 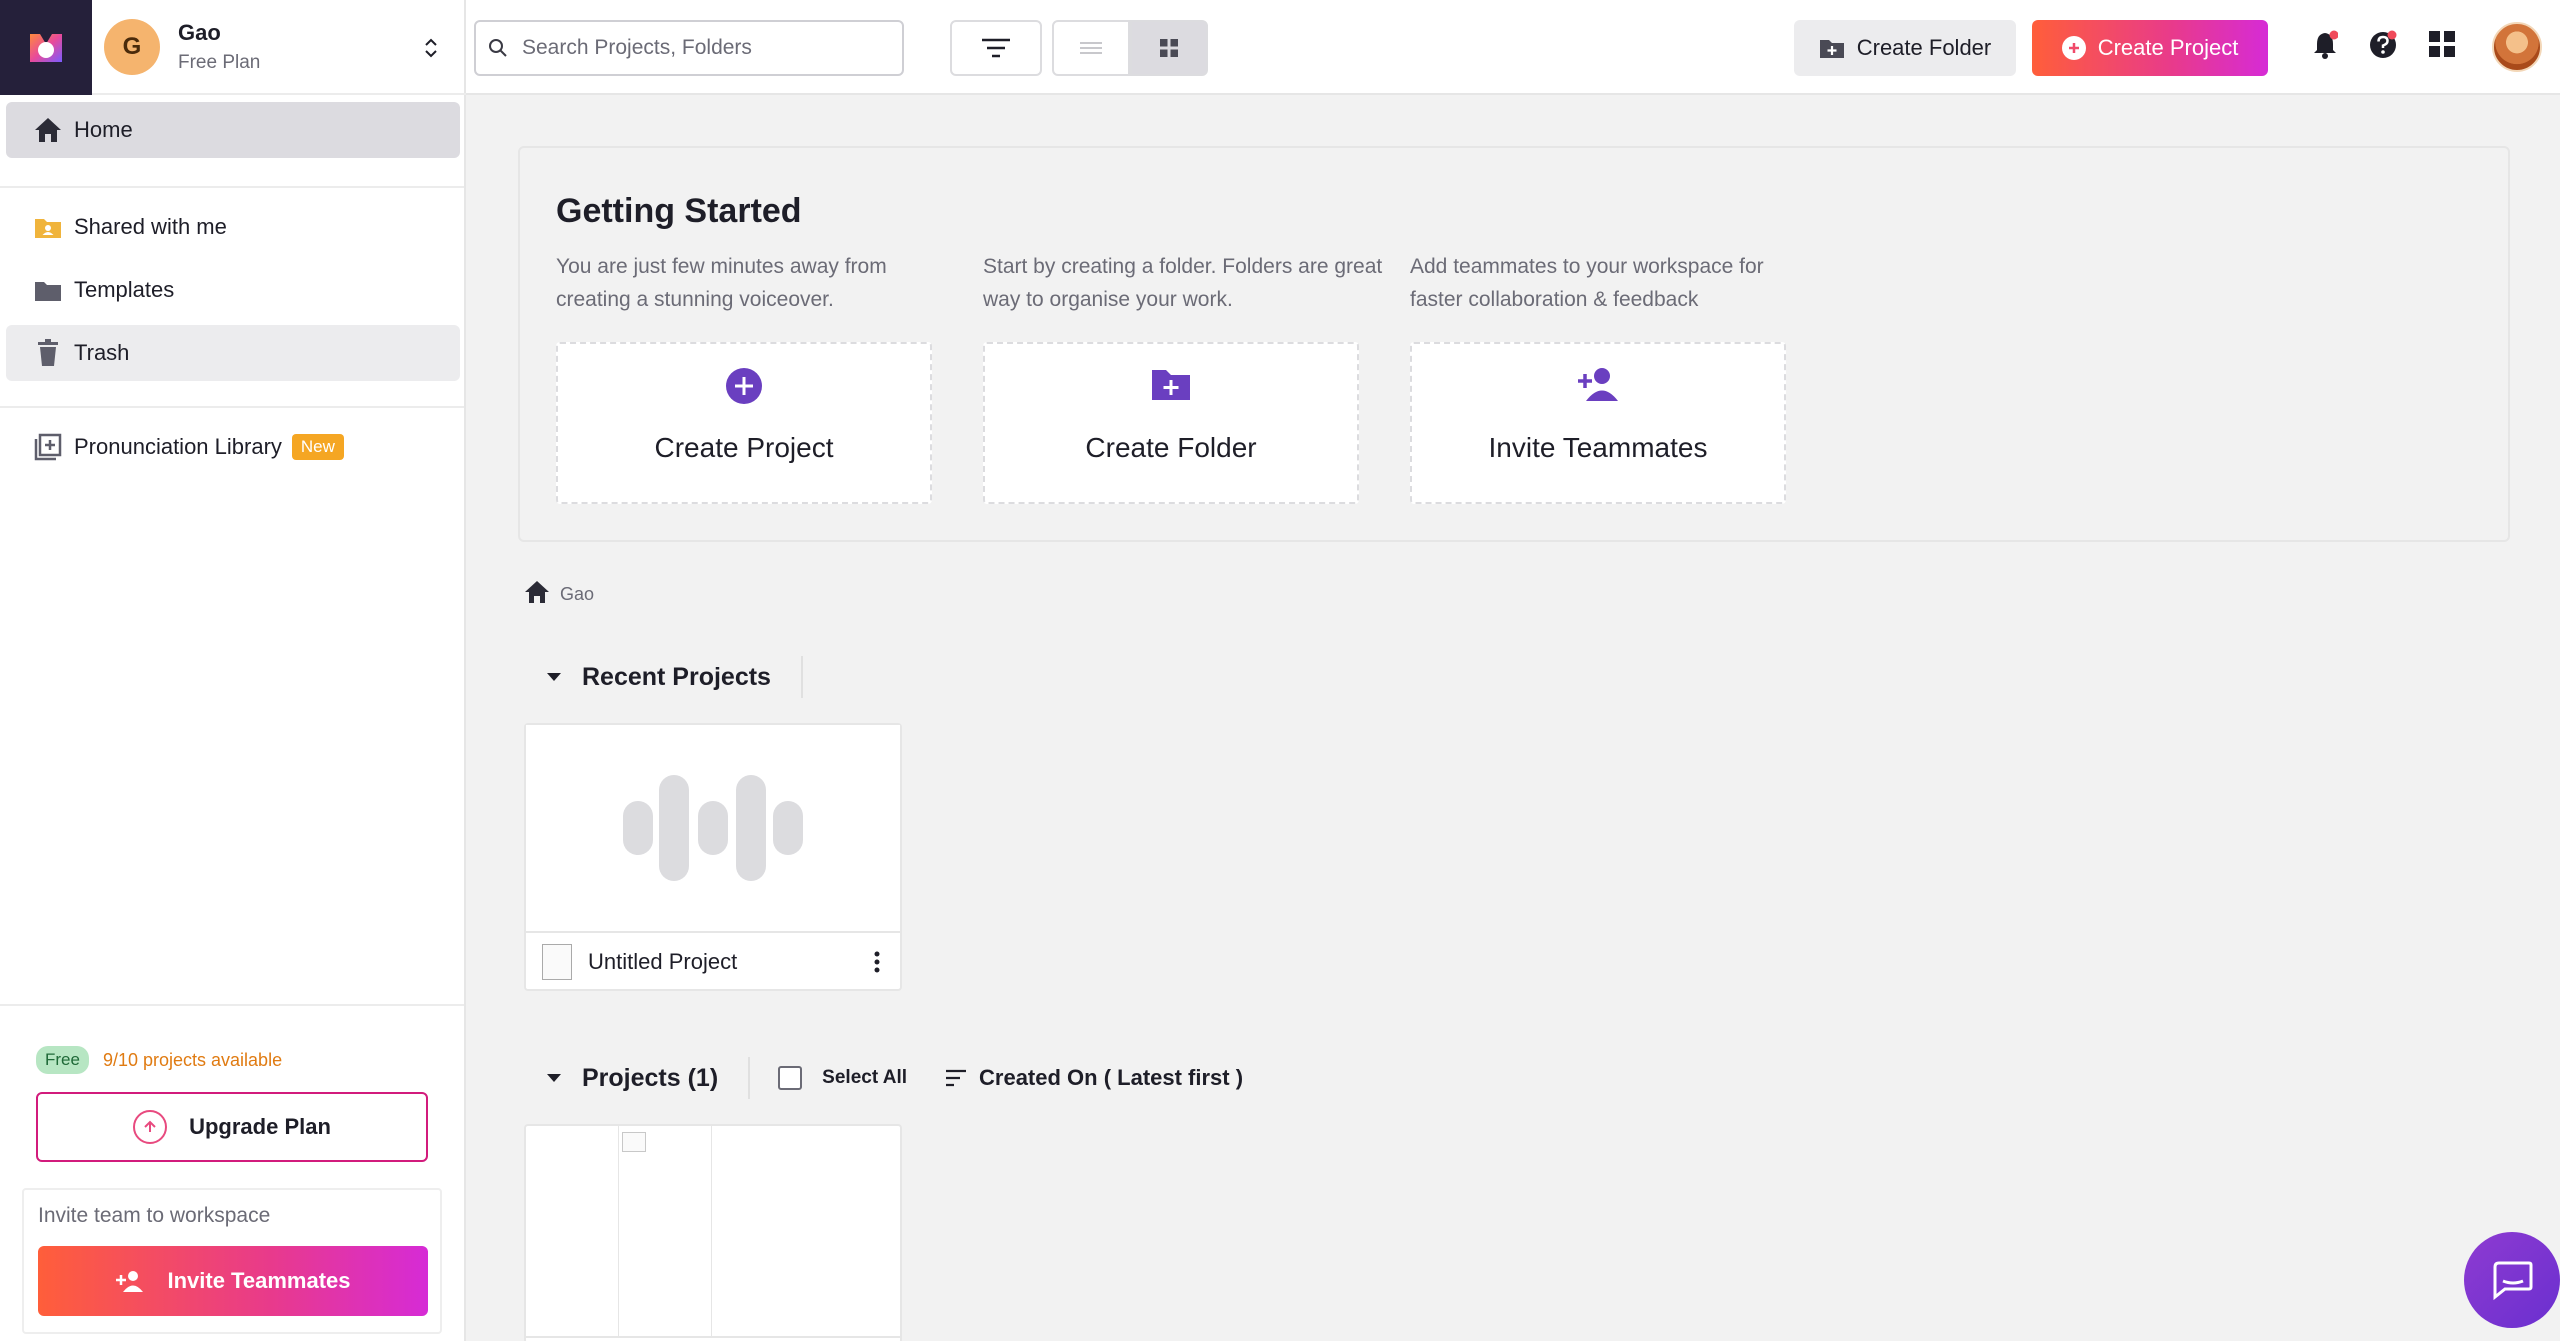 What do you see at coordinates (790, 1078) in the screenshot?
I see `select-all-checkbox` at bounding box center [790, 1078].